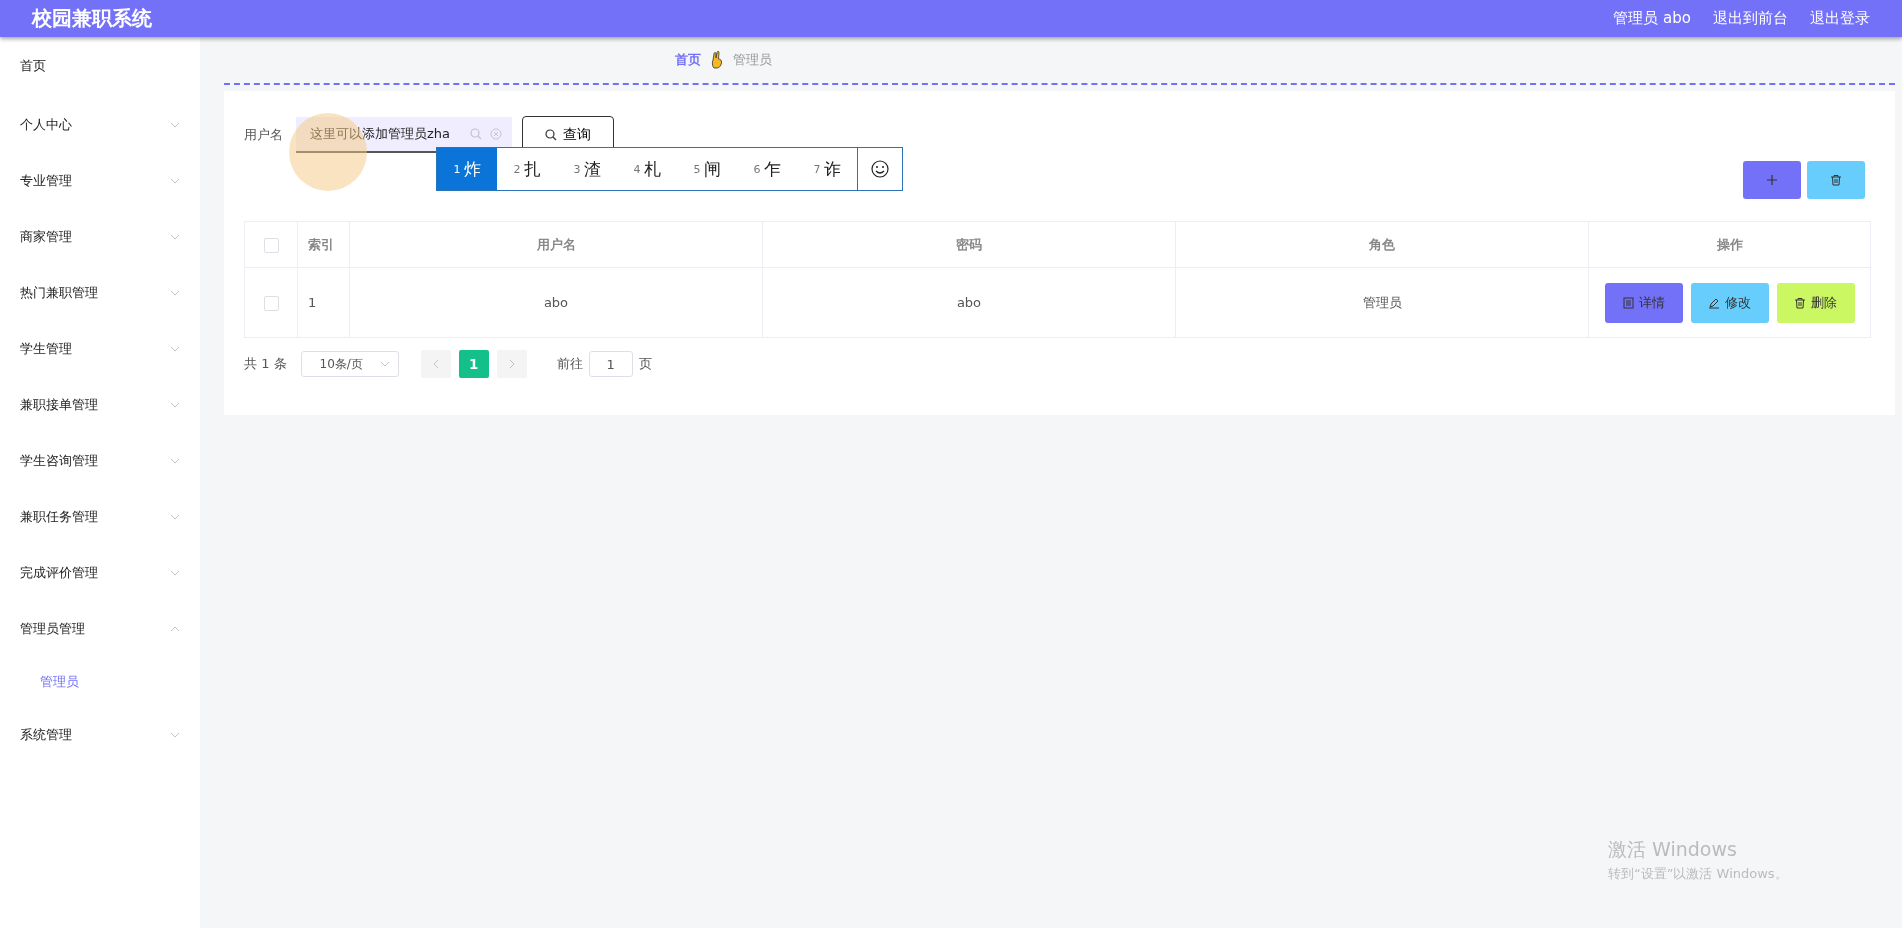 The image size is (1902, 928). Describe the element at coordinates (880, 169) in the screenshot. I see `smiley-icon` at that location.